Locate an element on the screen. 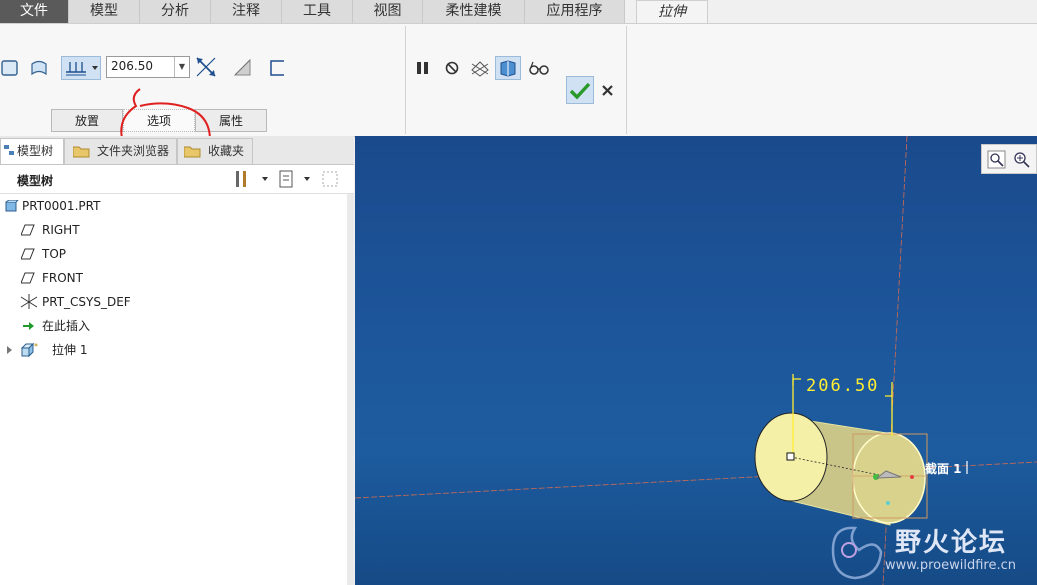 The width and height of the screenshot is (1037, 585). forum-watermark: 野火论坛 www.proewildfire.cn is located at coordinates (931, 551).